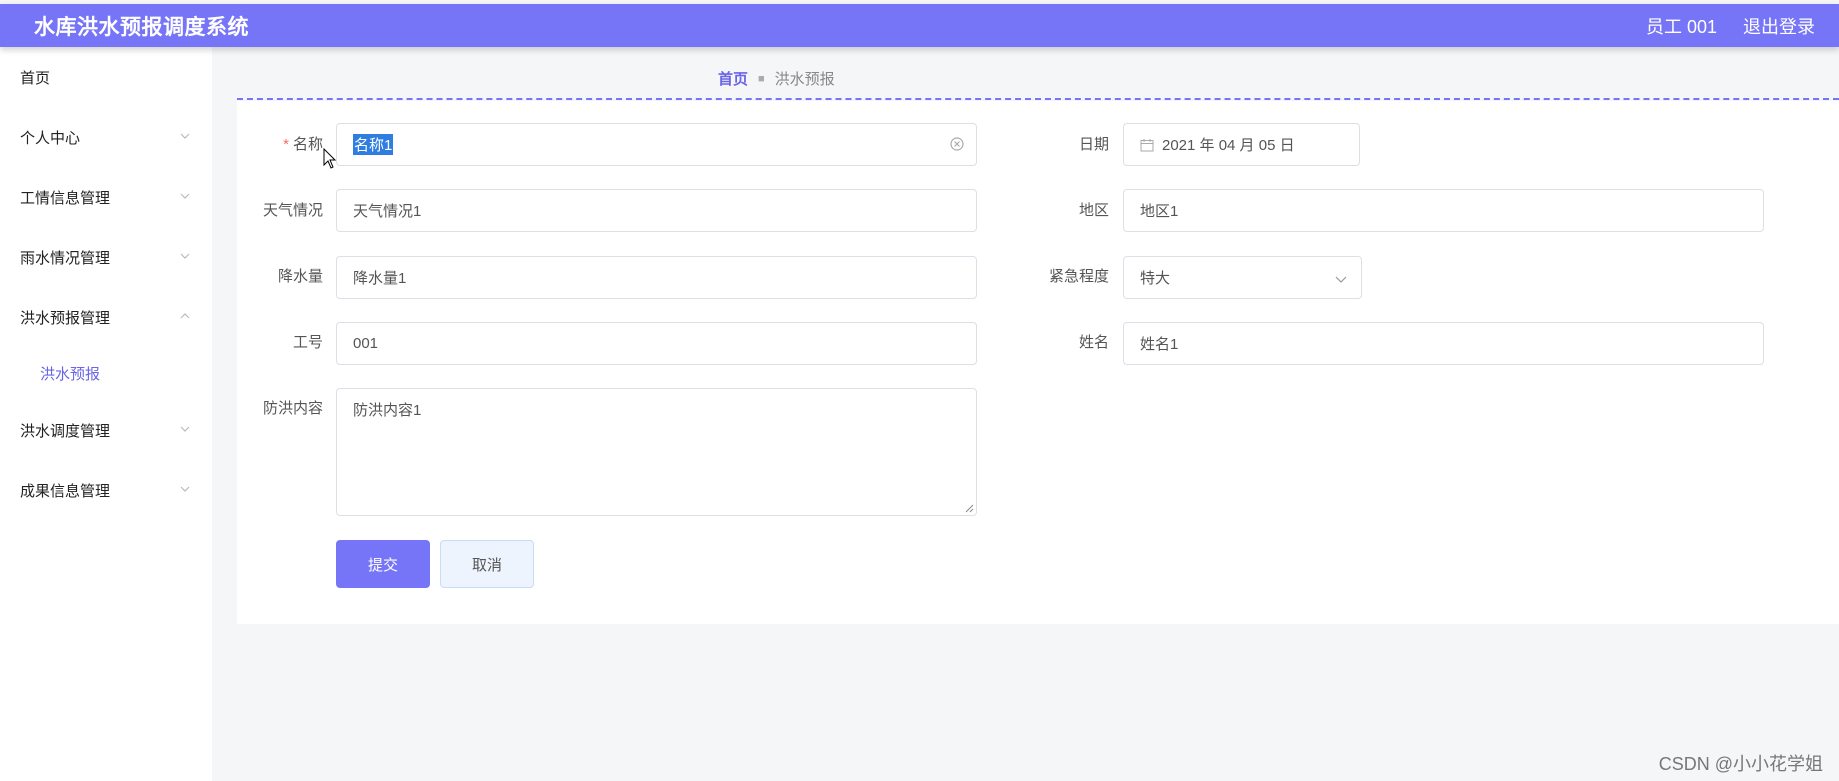  I want to click on resize-grip-icon, so click(969, 508).